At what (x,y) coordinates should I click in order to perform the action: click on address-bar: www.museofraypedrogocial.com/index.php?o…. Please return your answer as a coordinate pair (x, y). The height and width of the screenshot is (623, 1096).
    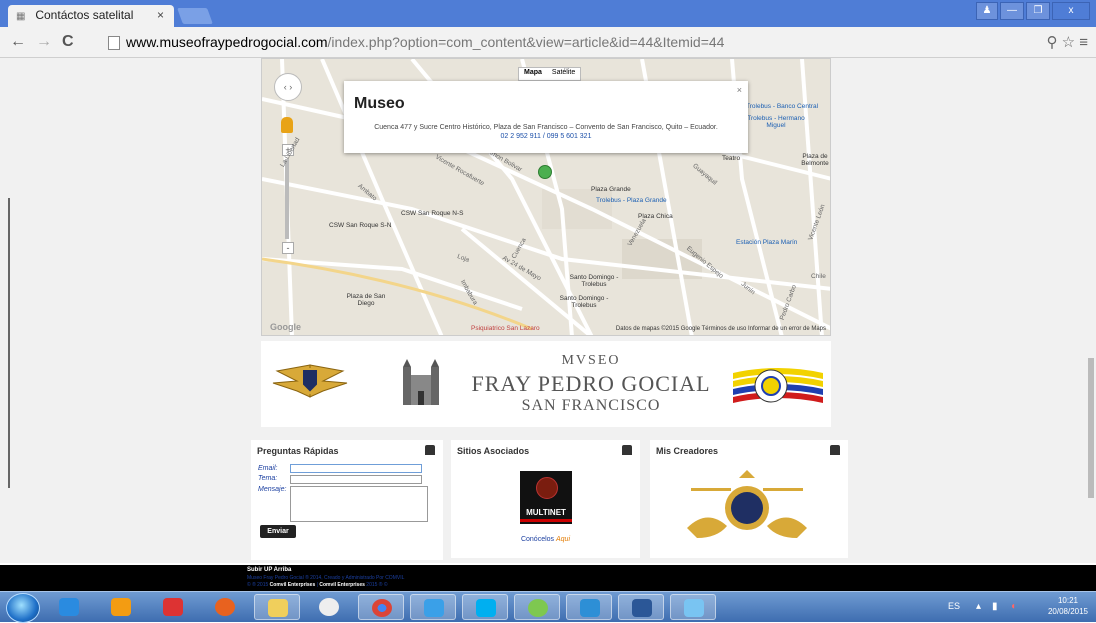
    Looking at the image, I should click on (573, 42).